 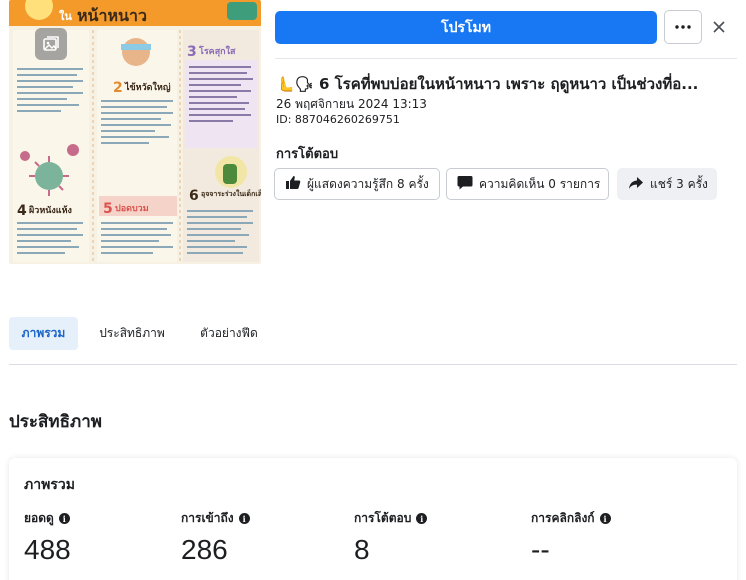 I want to click on metric-label: การคลิกลิงก์, so click(x=563, y=518).